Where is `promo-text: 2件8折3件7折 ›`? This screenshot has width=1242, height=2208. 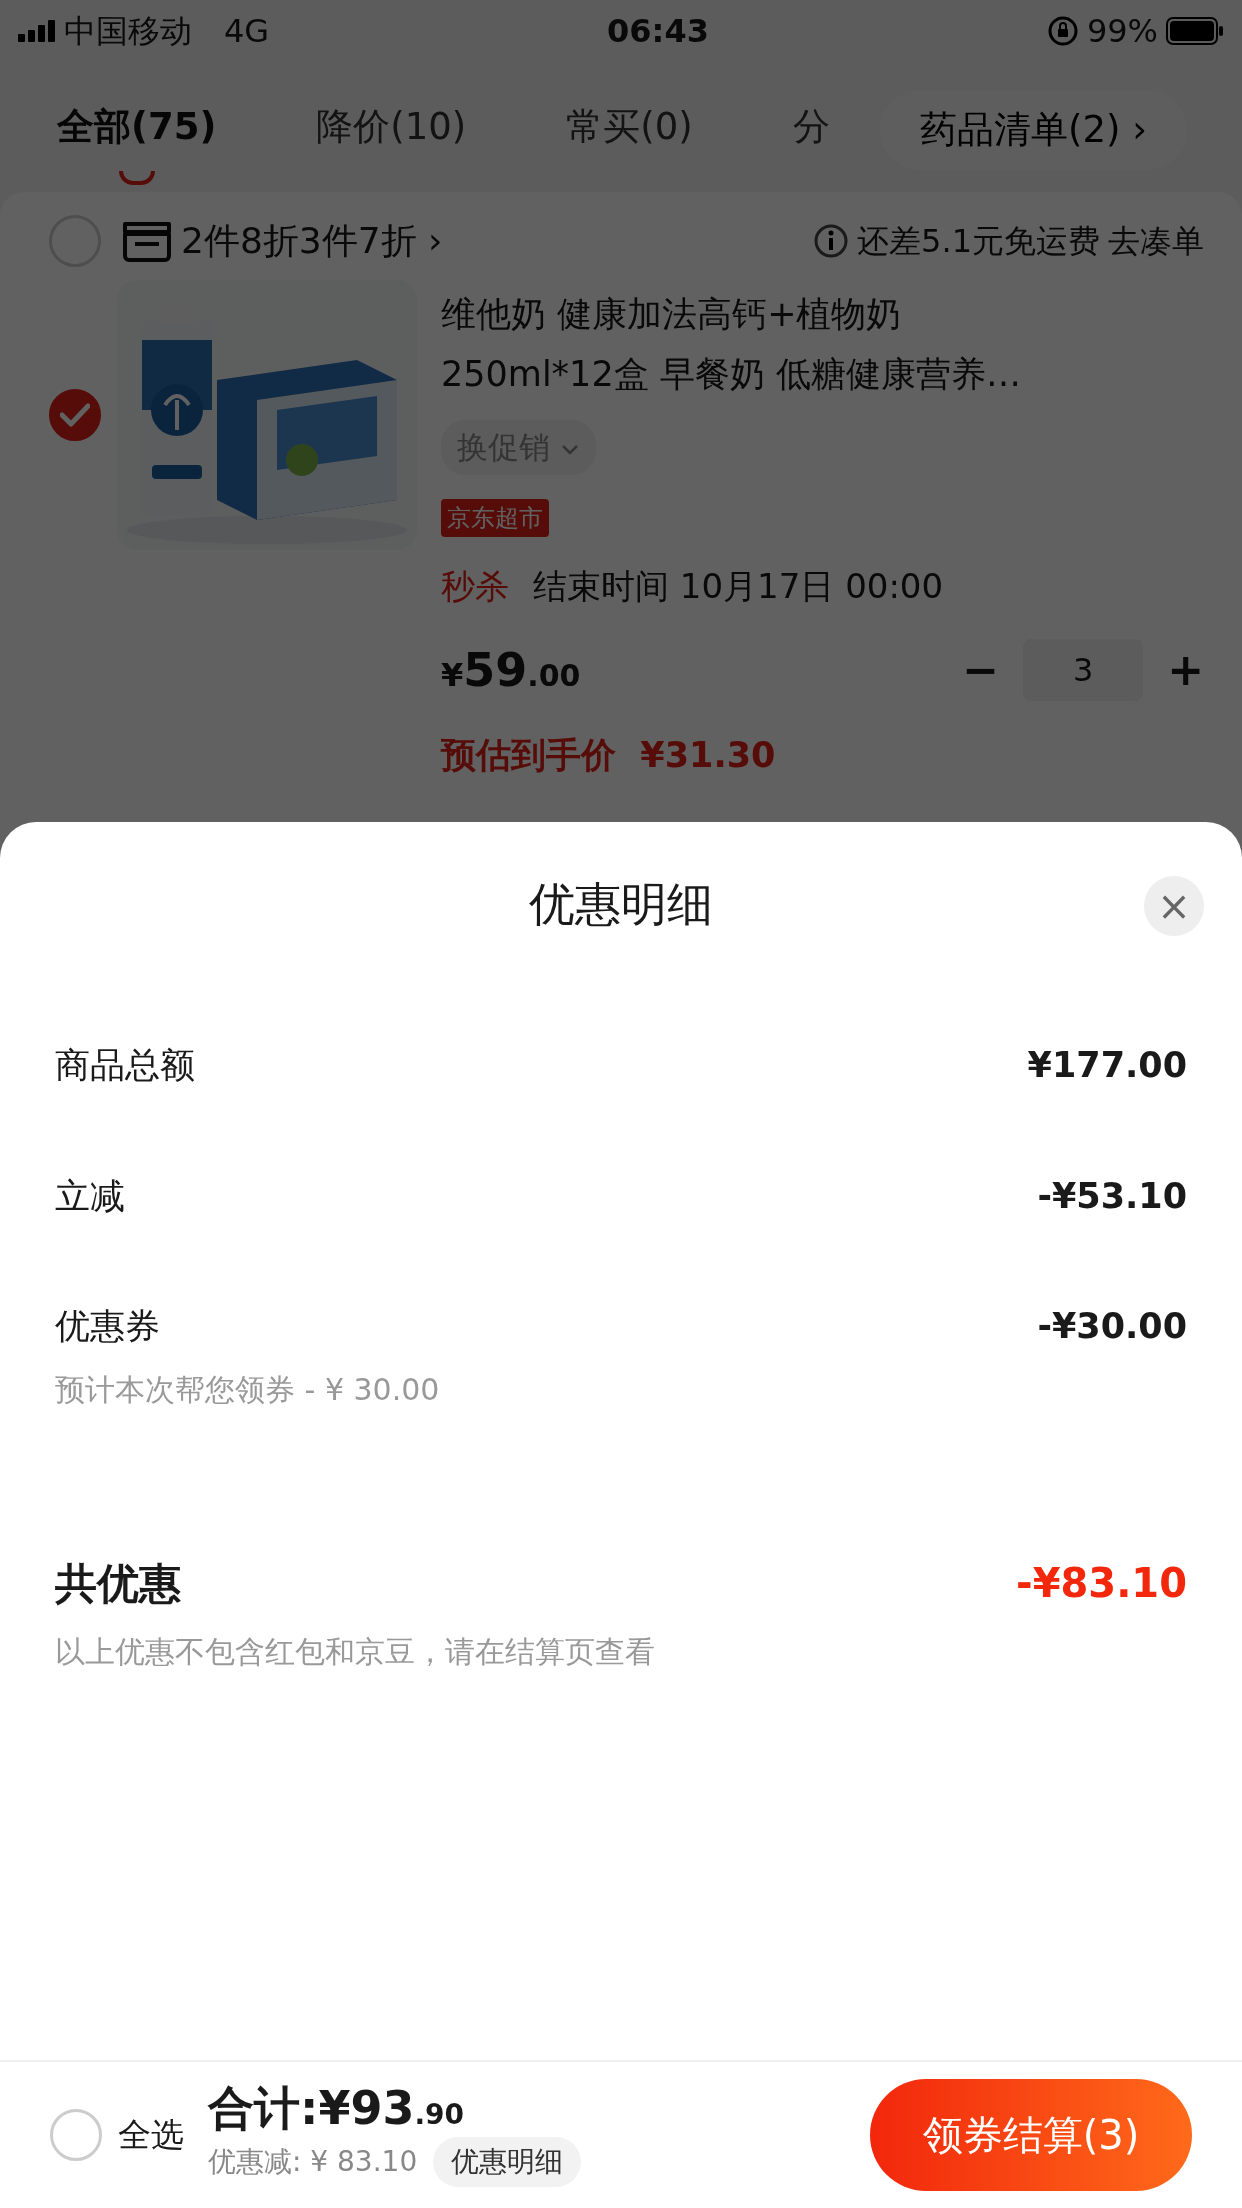
promo-text: 2件8折3件7折 › is located at coordinates (312, 241).